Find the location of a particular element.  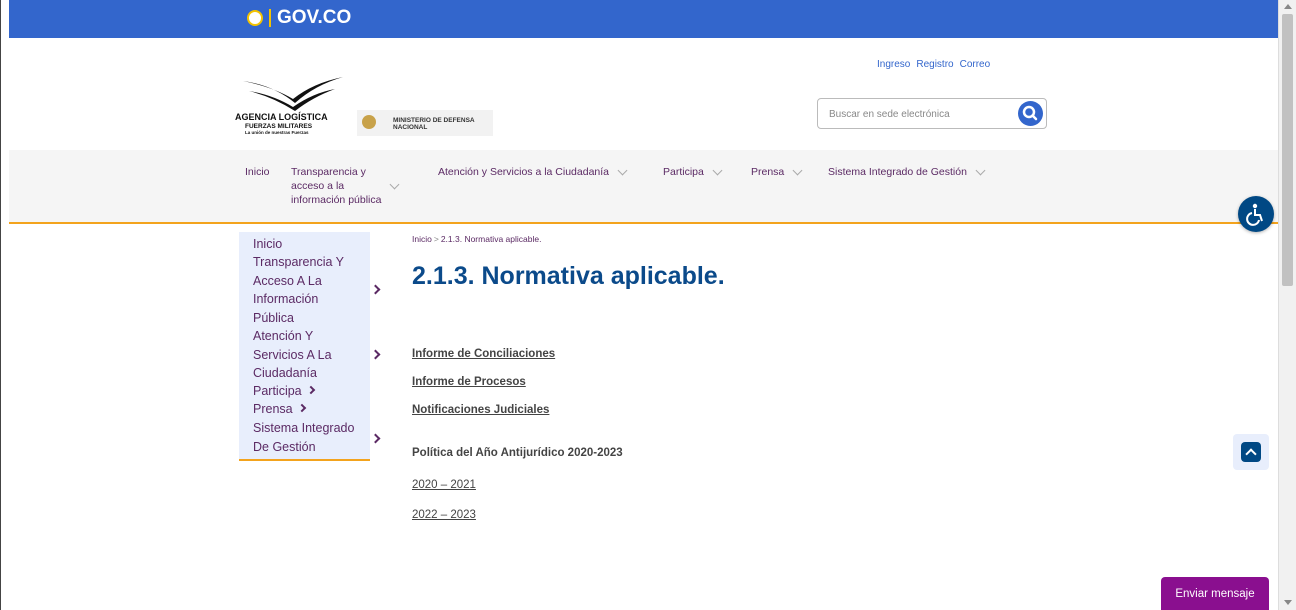

nav-sig-label: Sistema Integrado de Gestión is located at coordinates (897, 172).